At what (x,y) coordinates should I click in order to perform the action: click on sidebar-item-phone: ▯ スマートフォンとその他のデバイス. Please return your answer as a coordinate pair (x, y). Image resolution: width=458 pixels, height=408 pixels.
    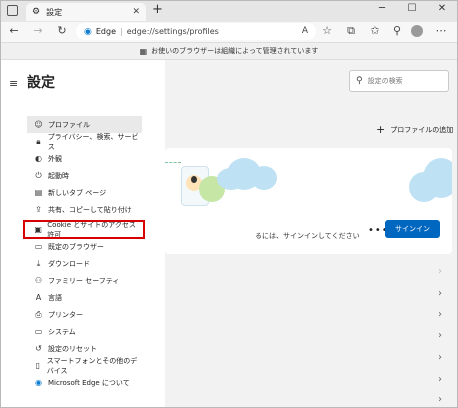
    Looking at the image, I should click on (84, 365).